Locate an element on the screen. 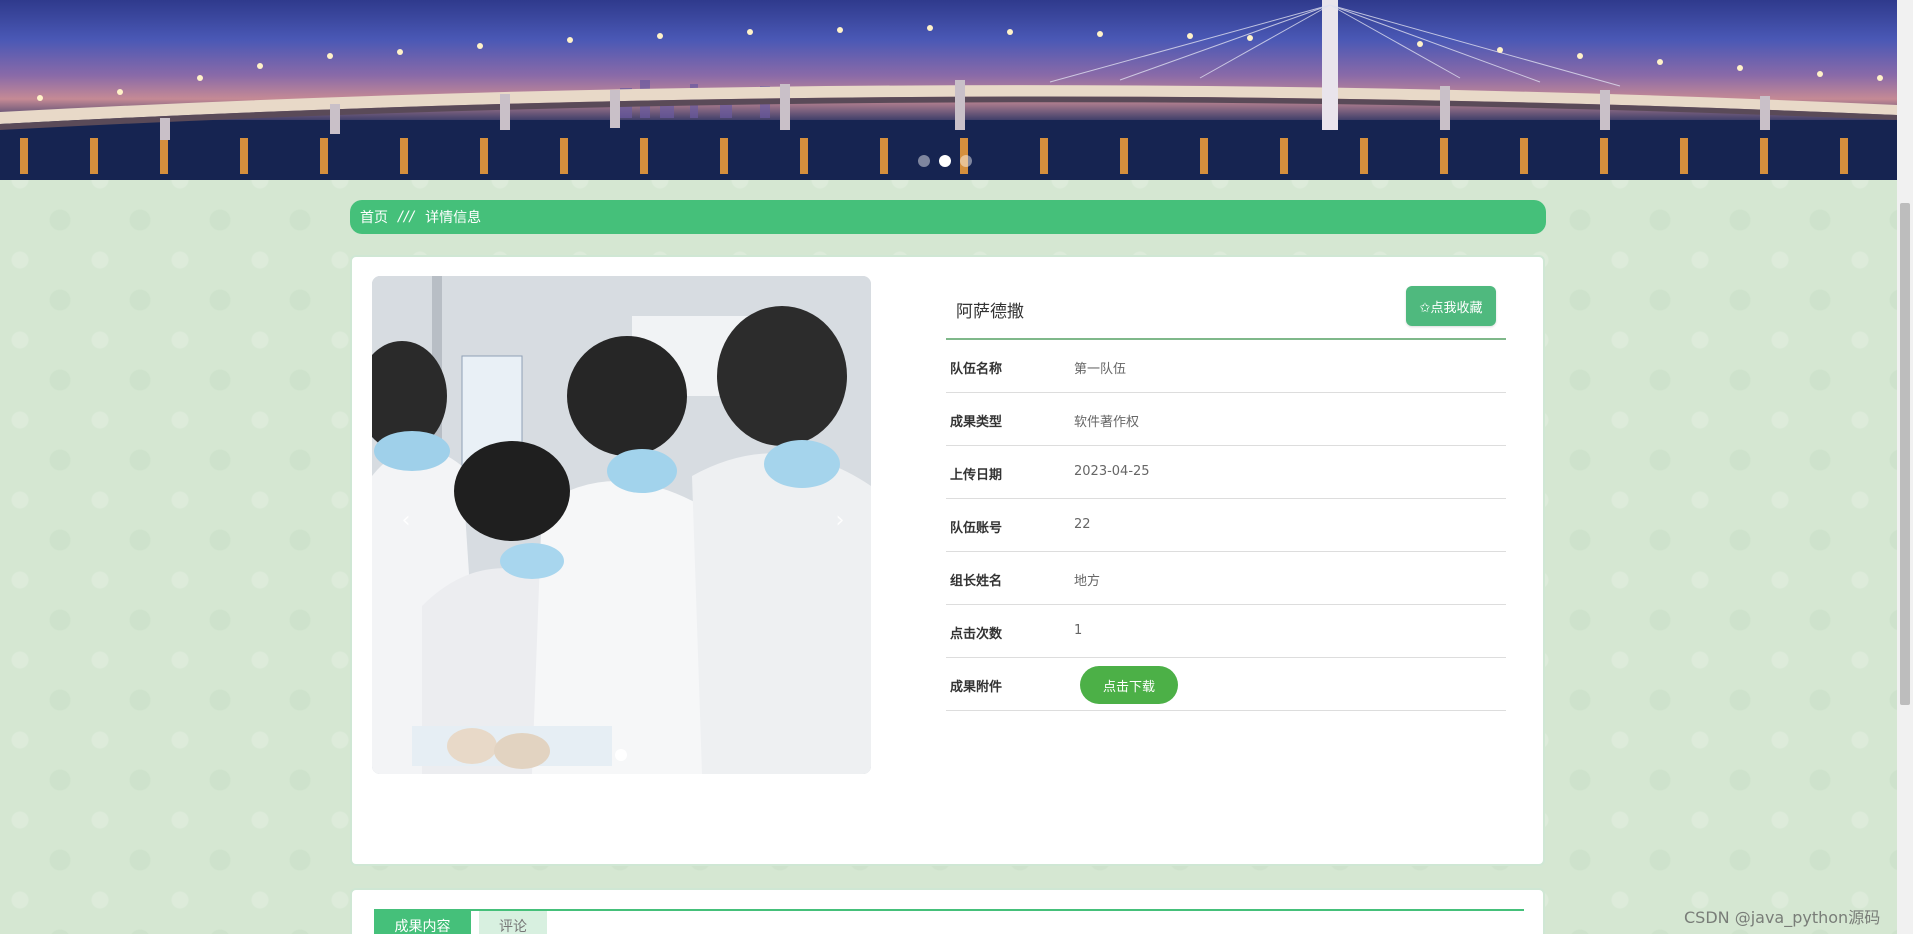 This screenshot has height=934, width=1913. info-row-attachment: 成果附件 点击下载 is located at coordinates (1226, 684).